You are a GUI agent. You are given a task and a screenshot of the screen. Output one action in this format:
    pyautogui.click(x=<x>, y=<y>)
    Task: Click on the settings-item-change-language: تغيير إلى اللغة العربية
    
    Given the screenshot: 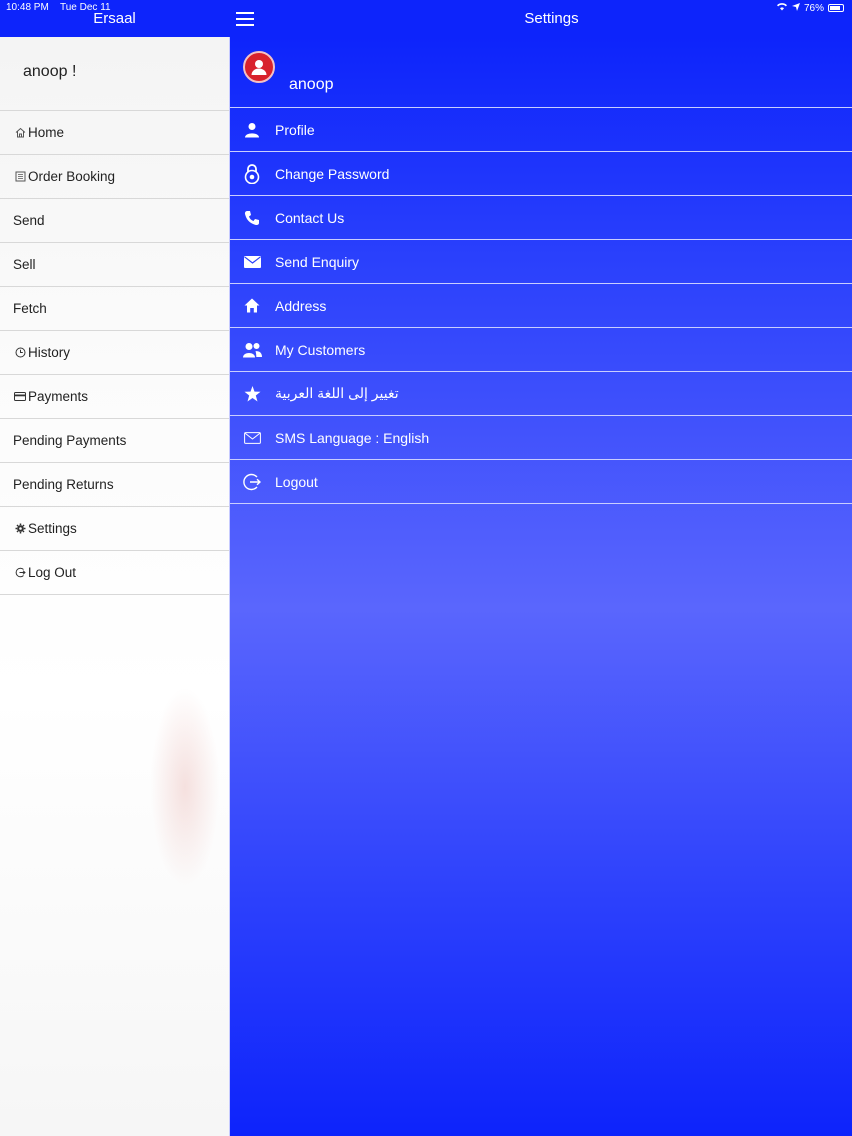 What is the action you would take?
    pyautogui.click(x=541, y=394)
    